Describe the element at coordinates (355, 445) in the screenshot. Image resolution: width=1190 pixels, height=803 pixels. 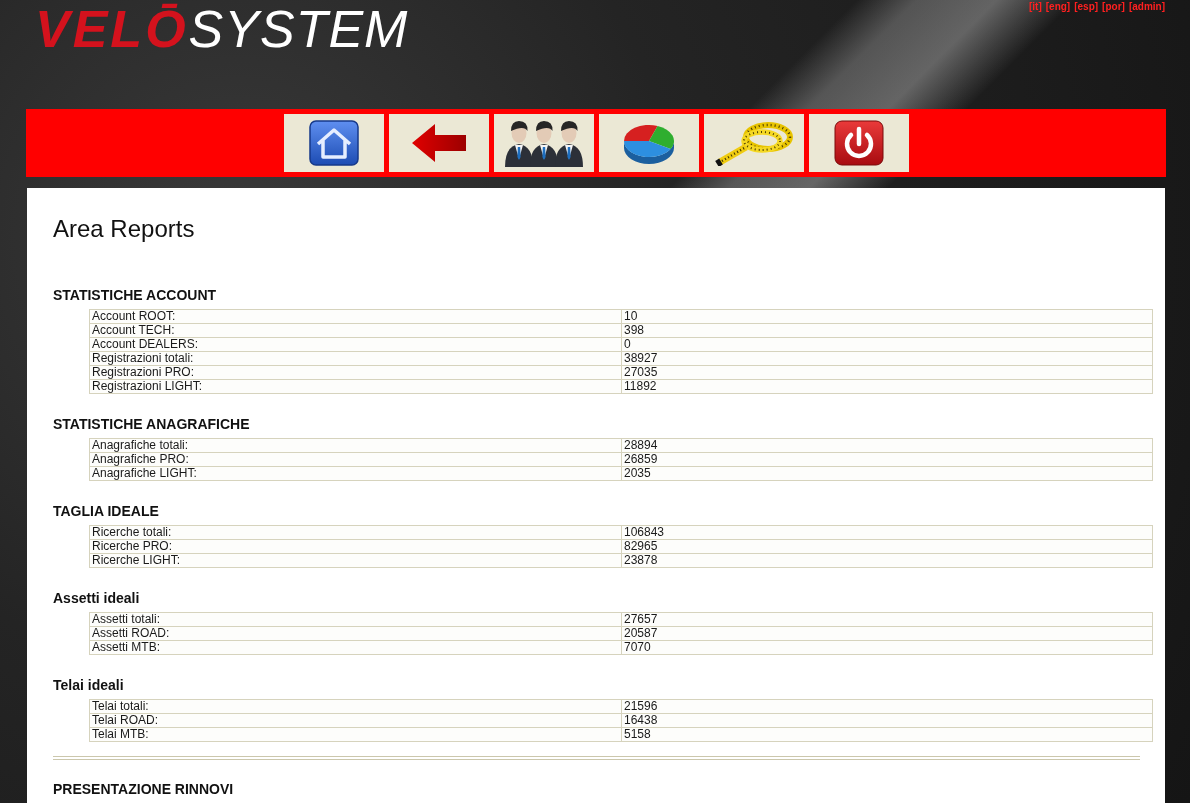
I see `stat-label: Anagrafiche totali:` at that location.